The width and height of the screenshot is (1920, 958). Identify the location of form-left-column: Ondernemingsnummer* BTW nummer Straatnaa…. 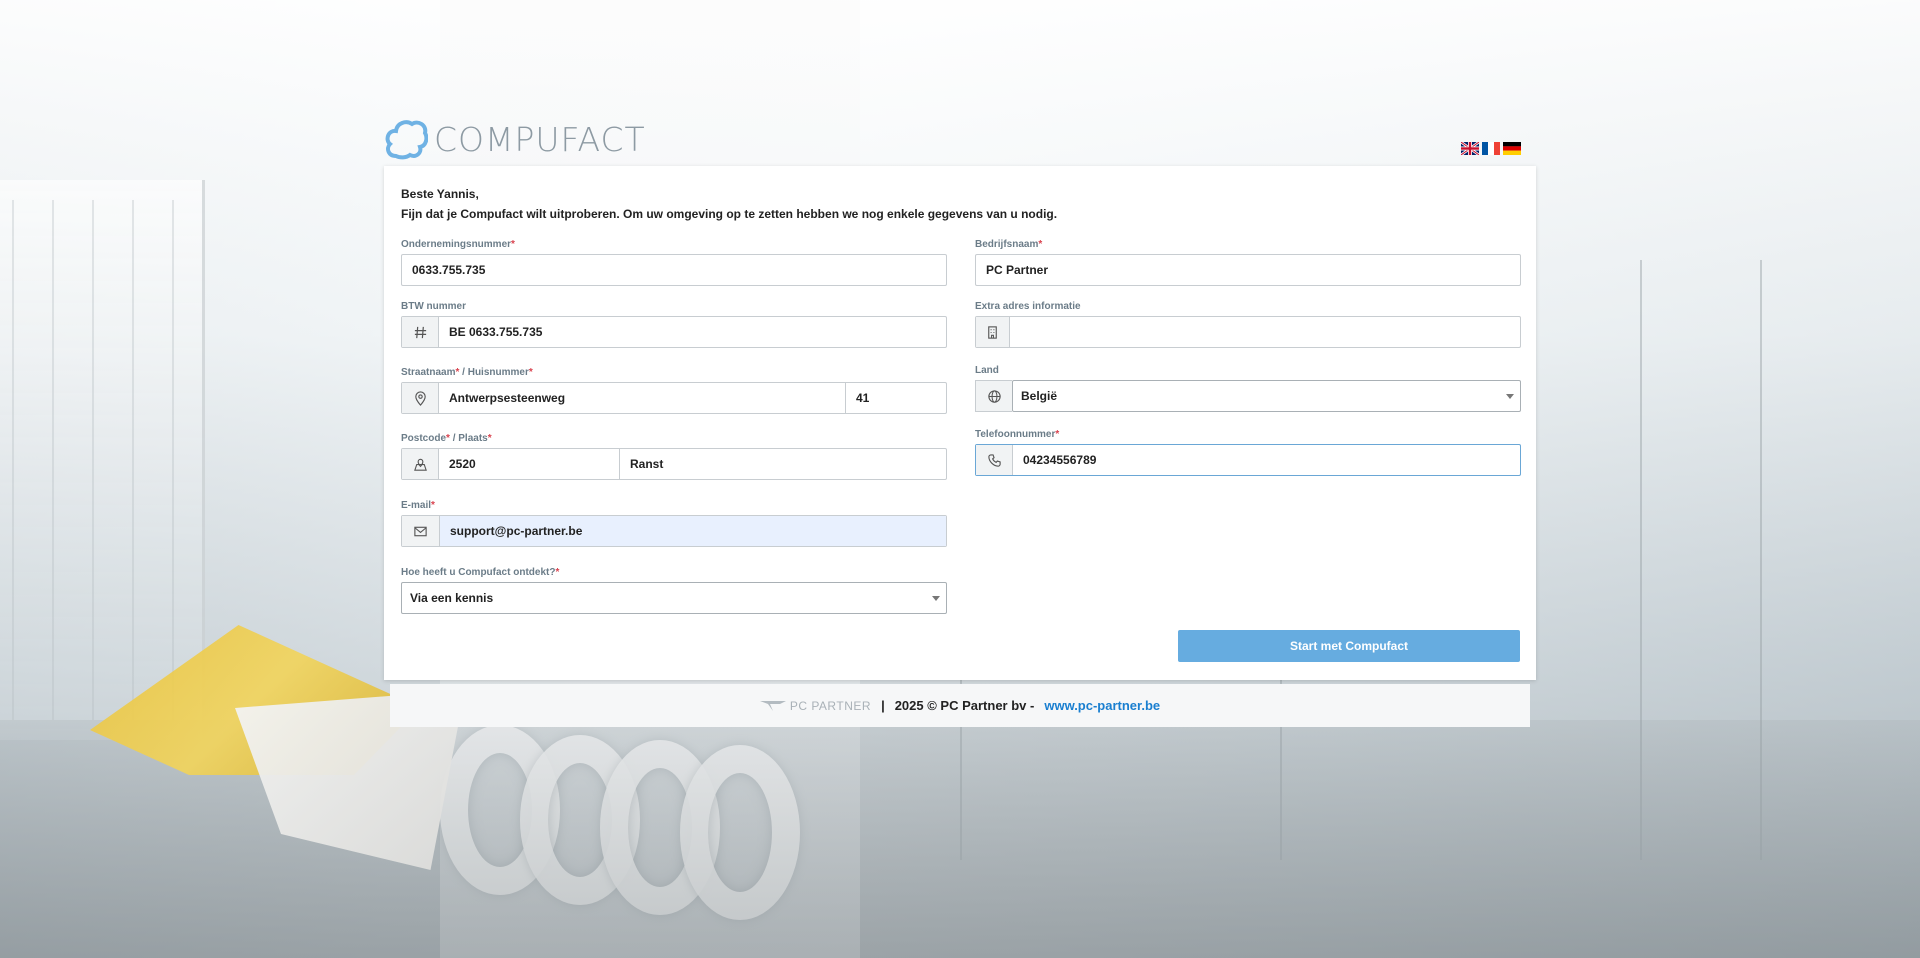
(713, 426).